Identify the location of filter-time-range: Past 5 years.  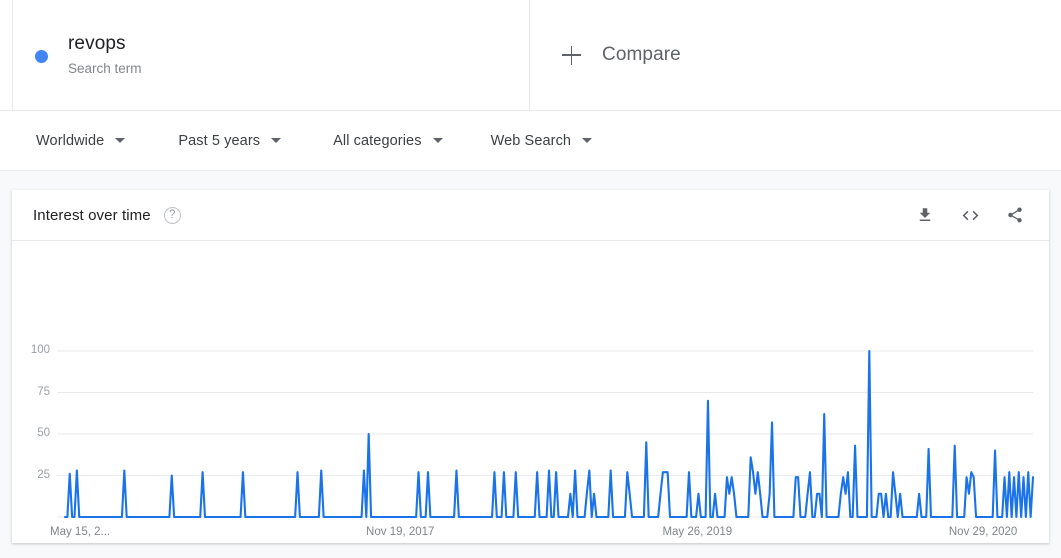
(230, 140).